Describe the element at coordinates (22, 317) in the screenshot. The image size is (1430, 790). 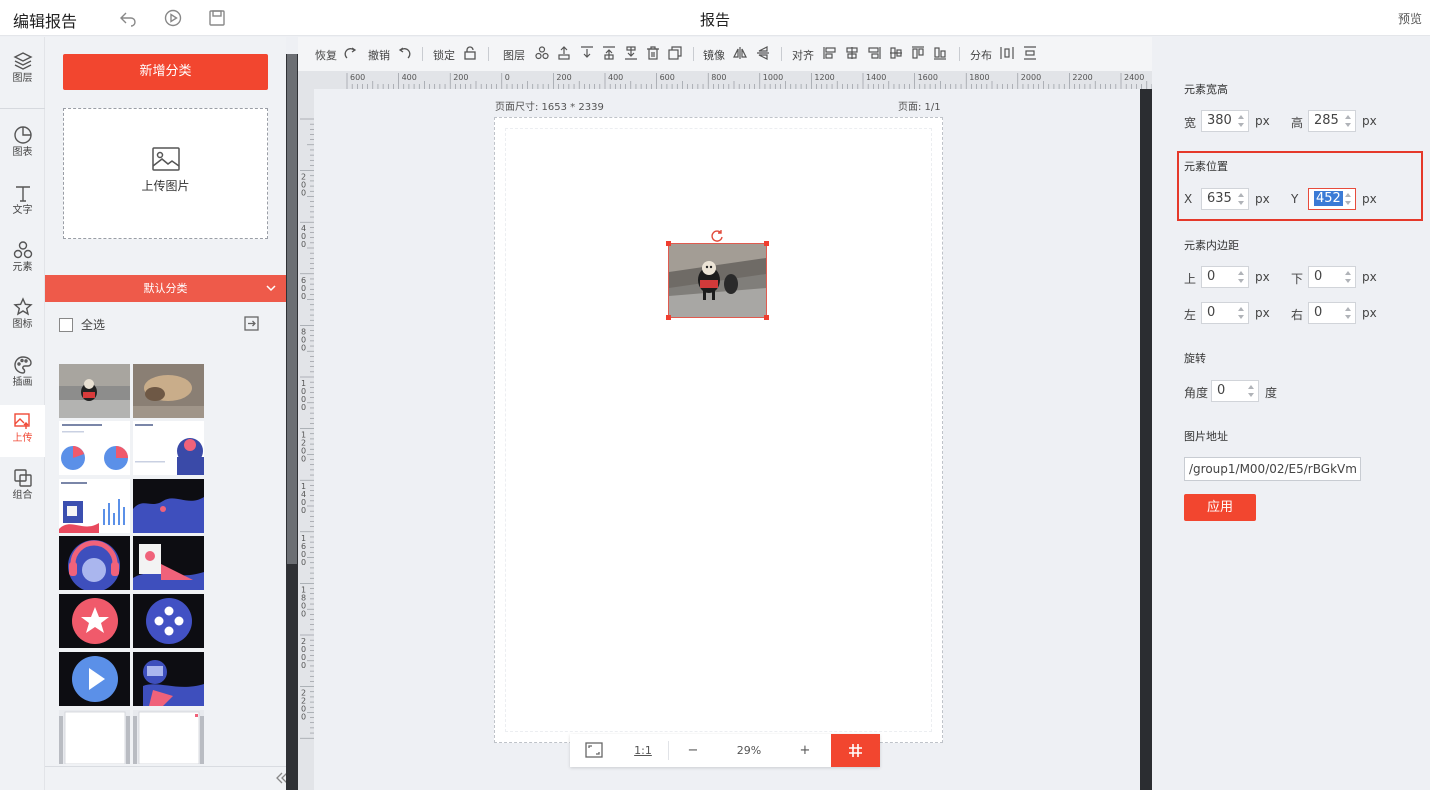
I see `sidebar-item-icons: 图标` at that location.